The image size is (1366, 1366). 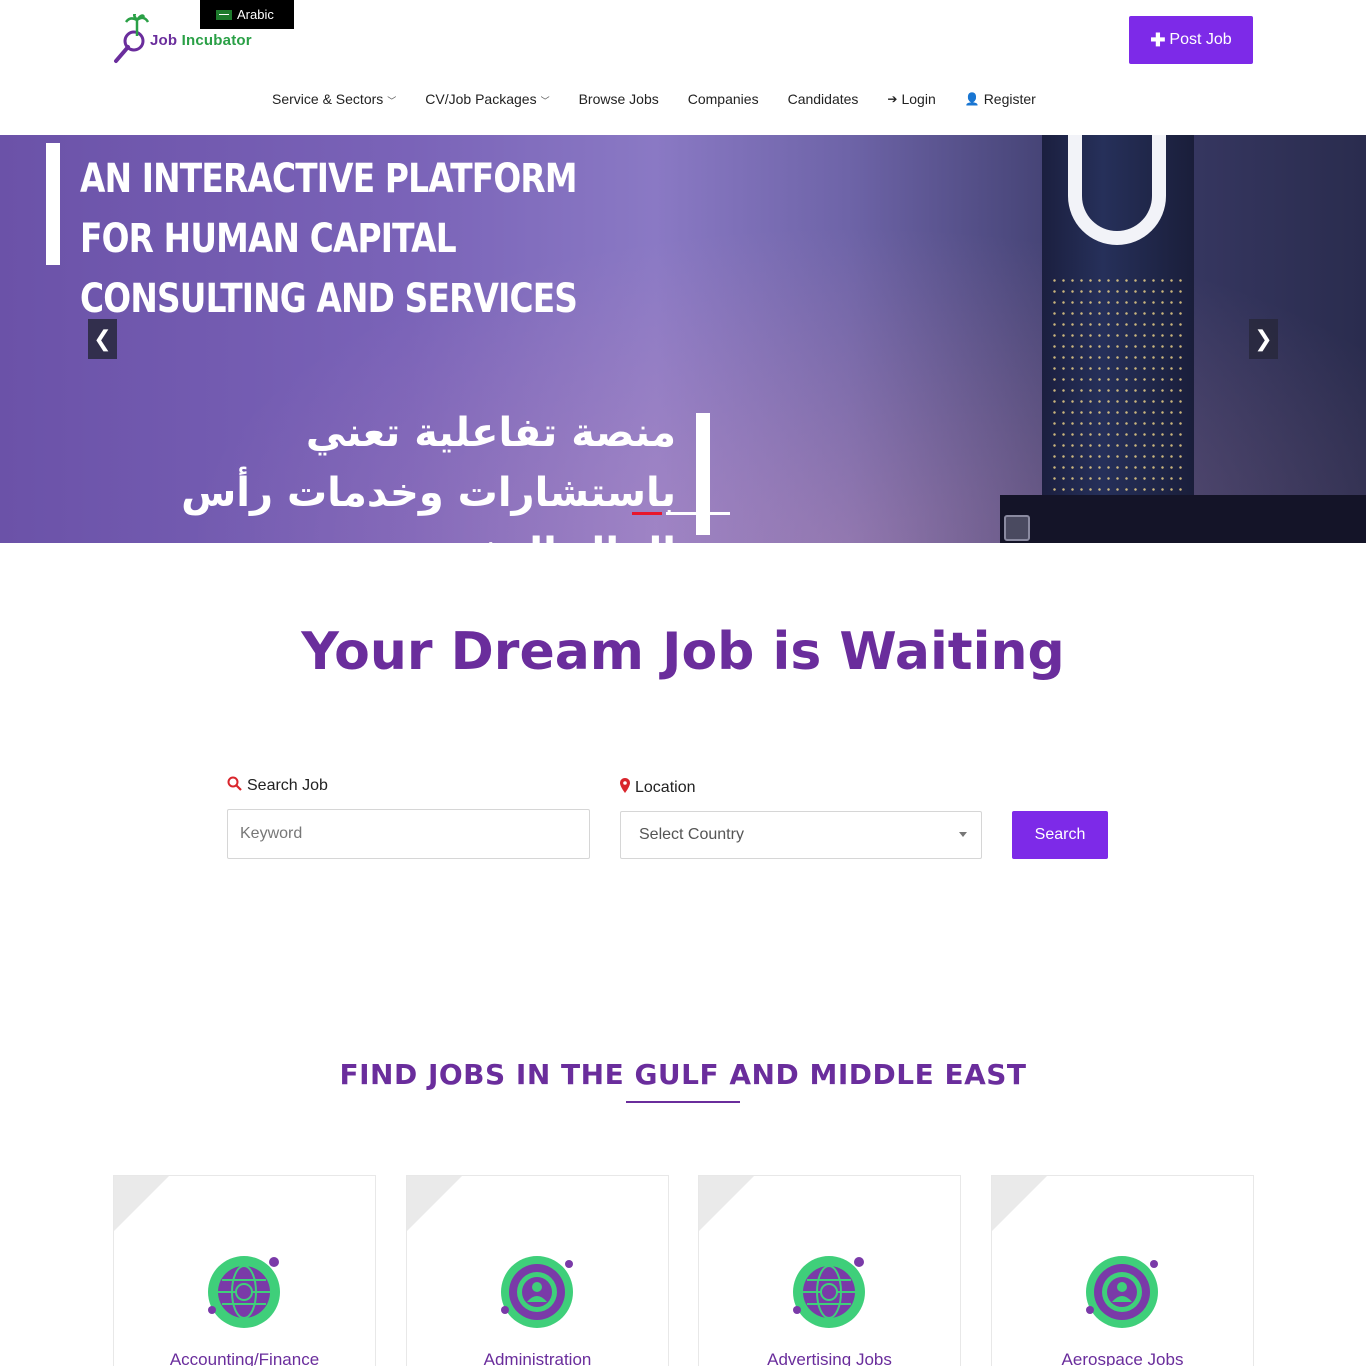 I want to click on section-heading: FIND JOBS IN THE GULF AND MIDDLE EAST, so click(x=683, y=1074).